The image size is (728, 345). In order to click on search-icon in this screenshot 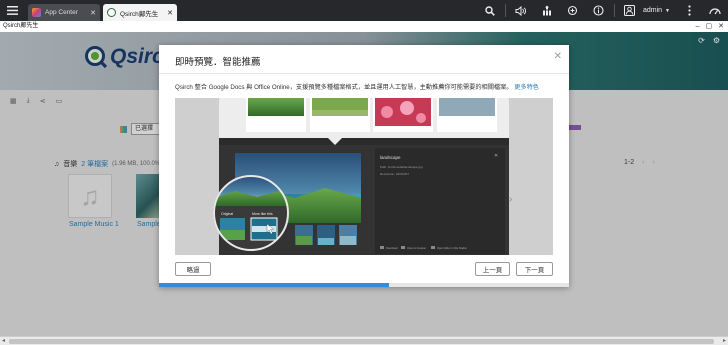, I will do `click(490, 10)`.